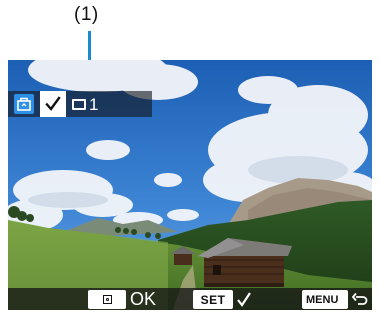 The image size is (380, 312). Describe the element at coordinates (24, 104) in the screenshot. I see `protect-icon` at that location.